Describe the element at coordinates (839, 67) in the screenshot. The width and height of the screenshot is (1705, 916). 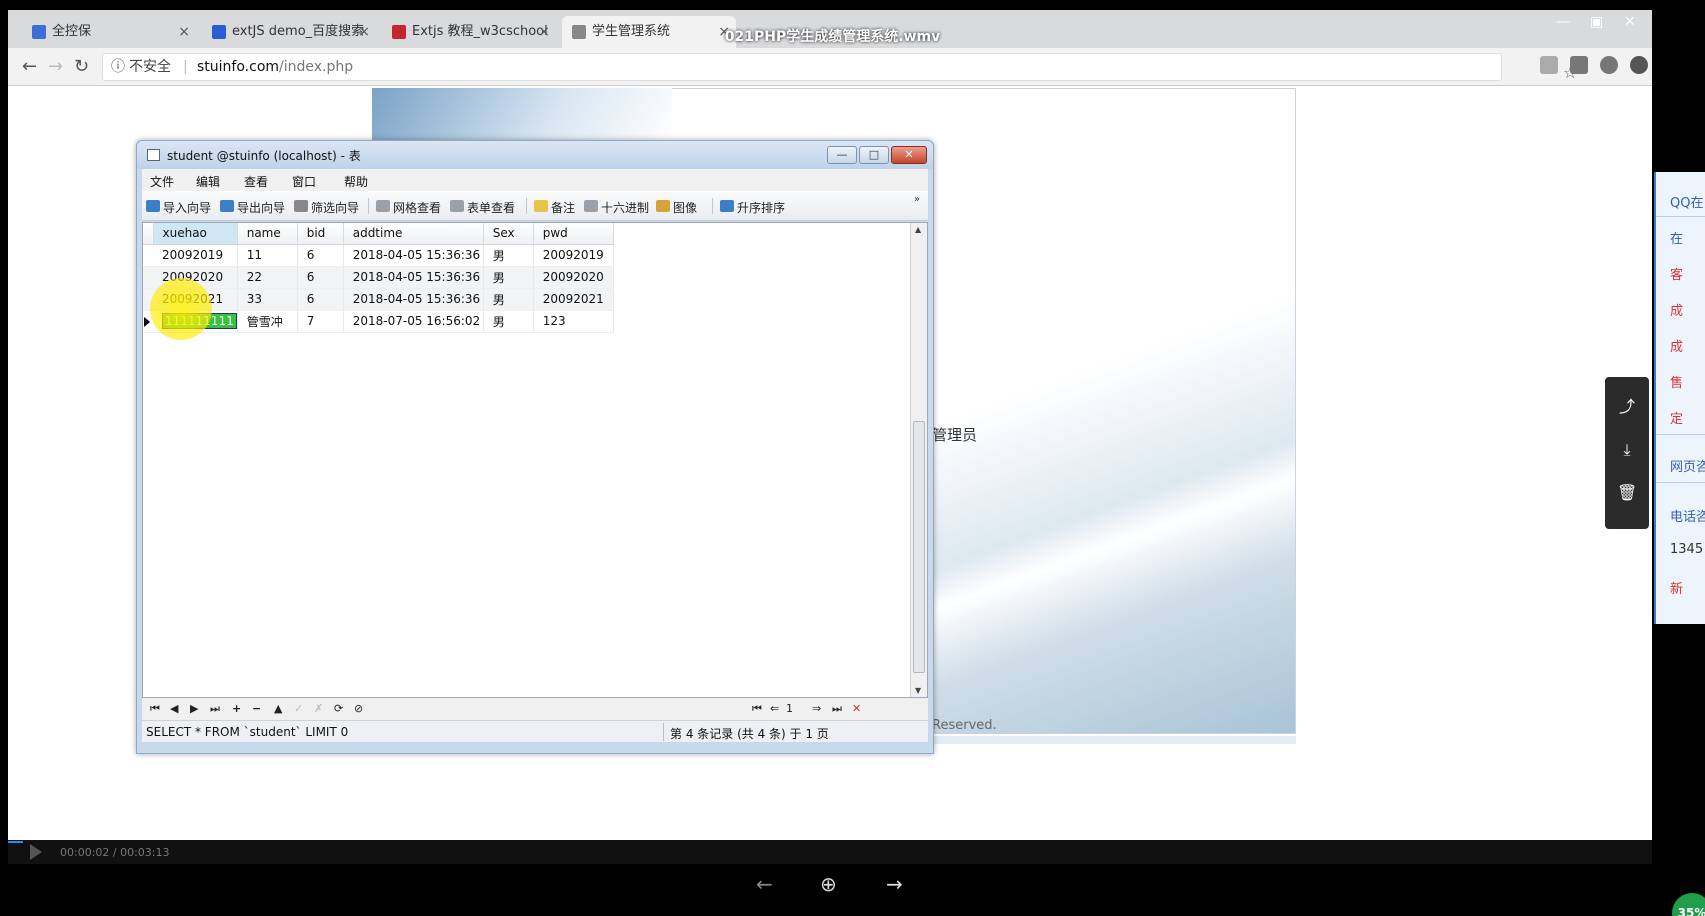
I see `address-bar: ⓘ 不安全 | stuinfo.com/index.php ☆` at that location.